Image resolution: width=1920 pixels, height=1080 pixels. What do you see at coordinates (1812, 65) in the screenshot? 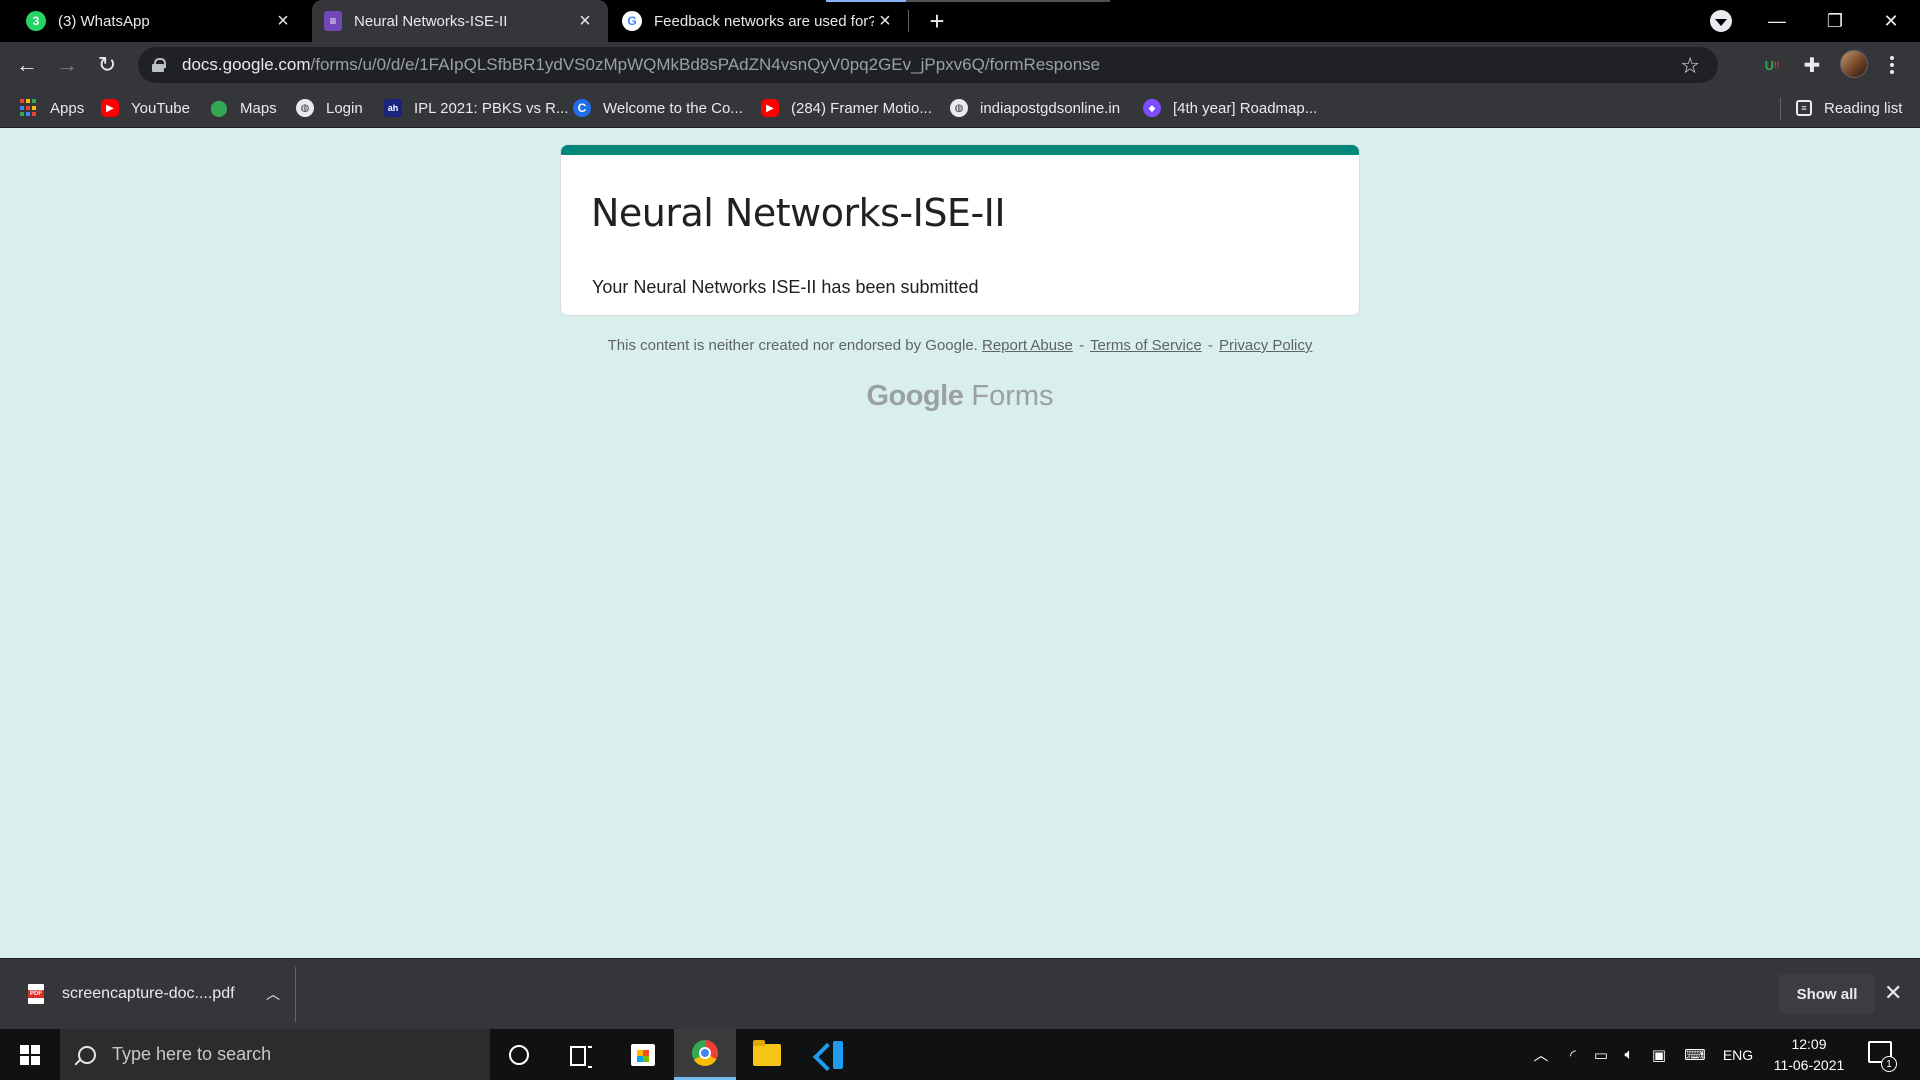
I see `extensions-puzzle-icon: ✚` at bounding box center [1812, 65].